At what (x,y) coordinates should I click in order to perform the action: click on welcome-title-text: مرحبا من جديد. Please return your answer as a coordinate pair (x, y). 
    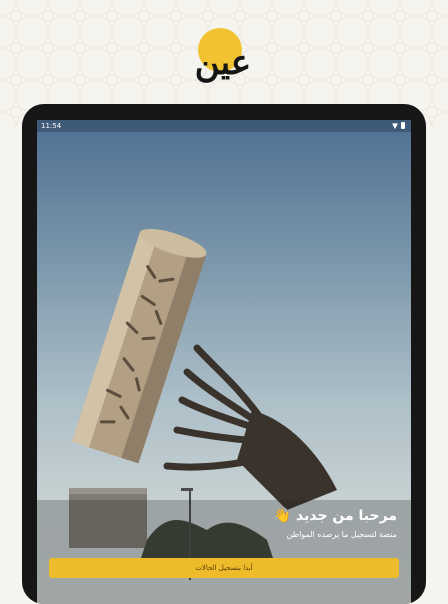
    Looking at the image, I should click on (346, 516).